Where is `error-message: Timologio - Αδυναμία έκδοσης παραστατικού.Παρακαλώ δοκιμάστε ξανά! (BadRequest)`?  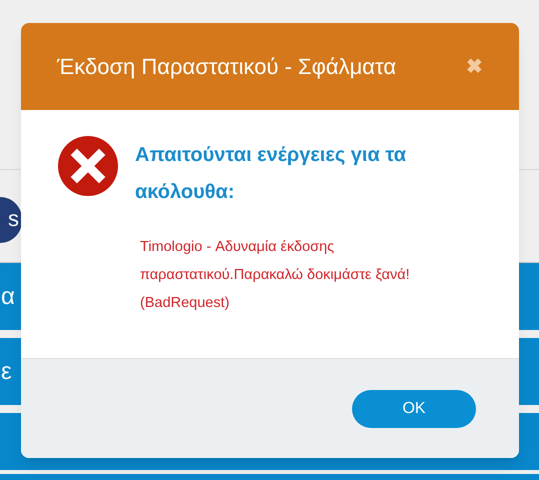
error-message: Timologio - Αδυναμία έκδοσης παραστατικού.Παρακαλώ δοκιμάστε ξανά! (BadRequest) is located at coordinates (275, 275).